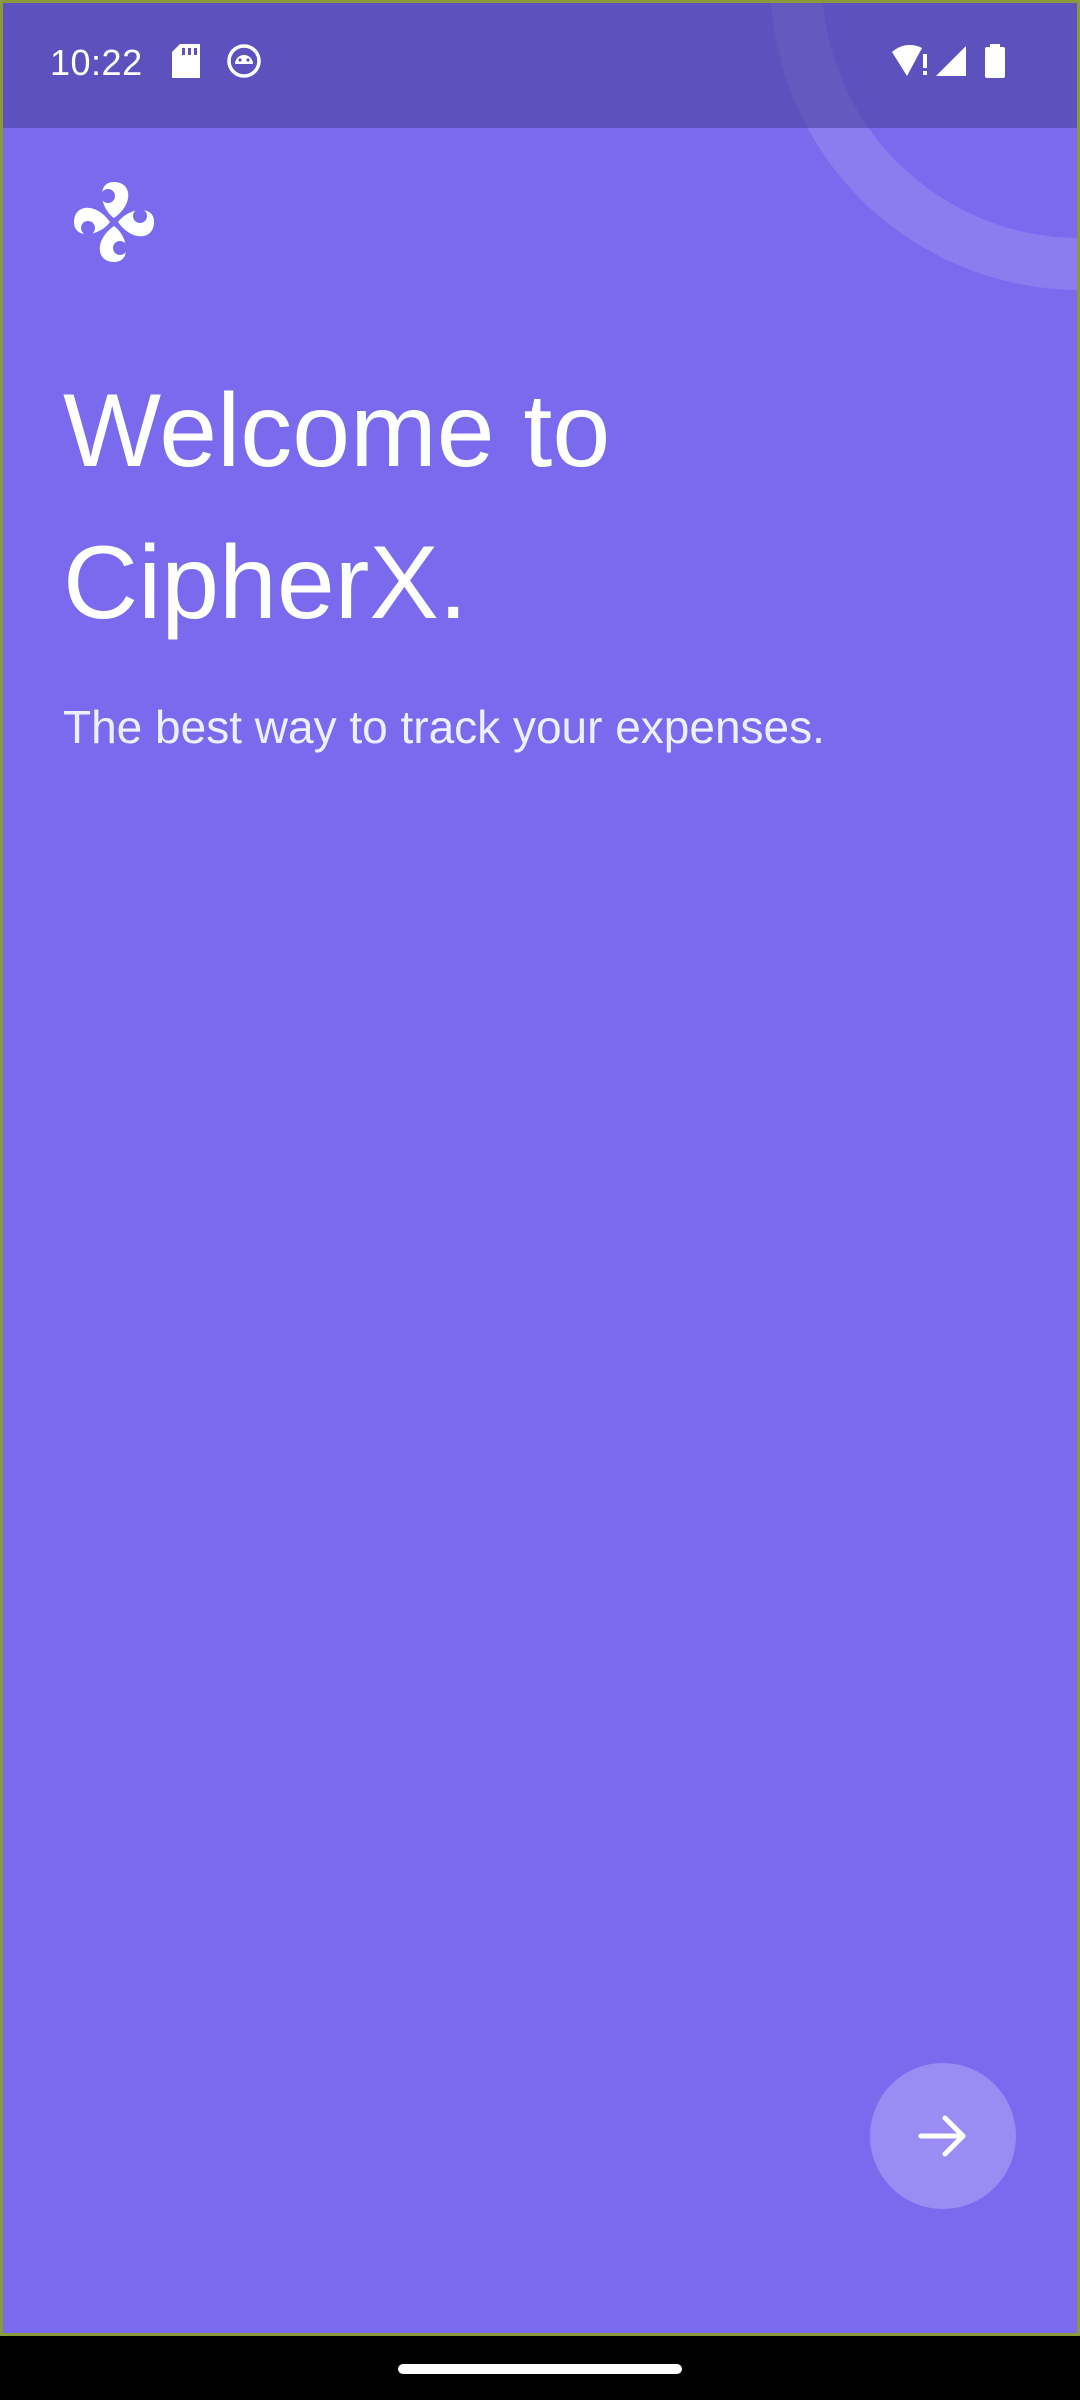 This screenshot has width=1080, height=2400. What do you see at coordinates (444, 727) in the screenshot?
I see `welcome-subtitle: The best way to track your expenses.` at bounding box center [444, 727].